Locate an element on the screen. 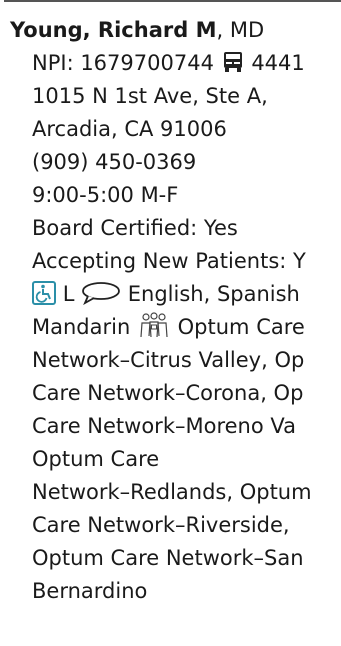  speech-bubble-icon is located at coordinates (101, 293).